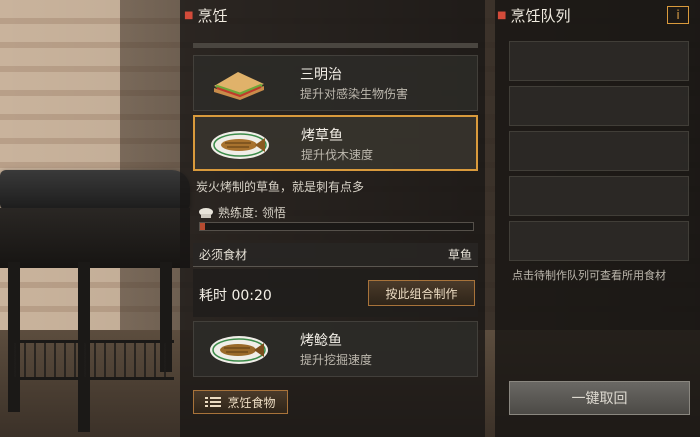  Describe the element at coordinates (678, 15) in the screenshot. I see `info-button: i` at that location.